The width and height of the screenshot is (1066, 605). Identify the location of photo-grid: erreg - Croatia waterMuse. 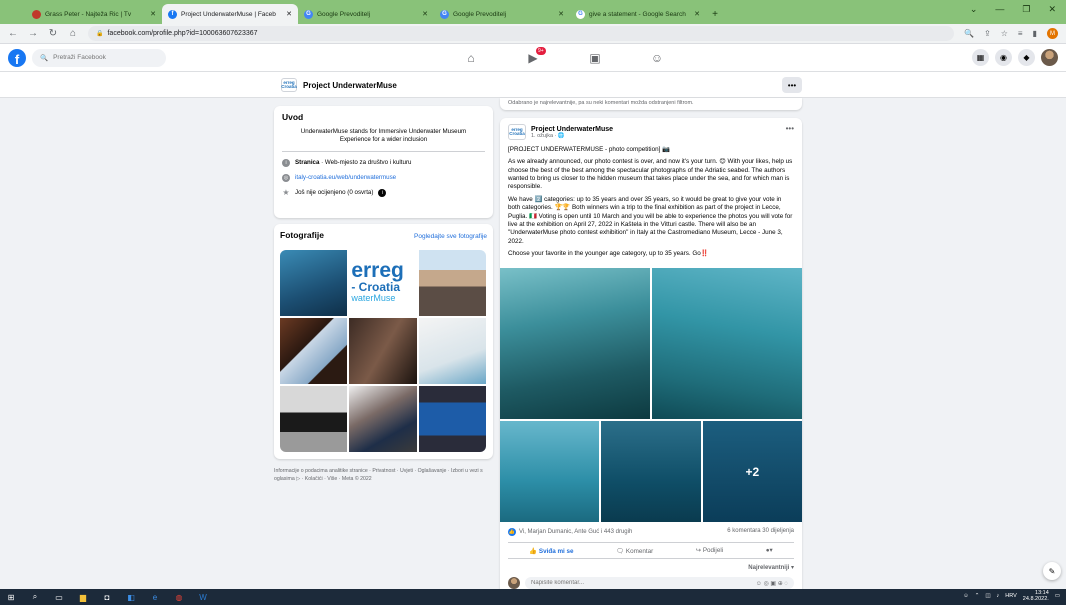
(383, 351).